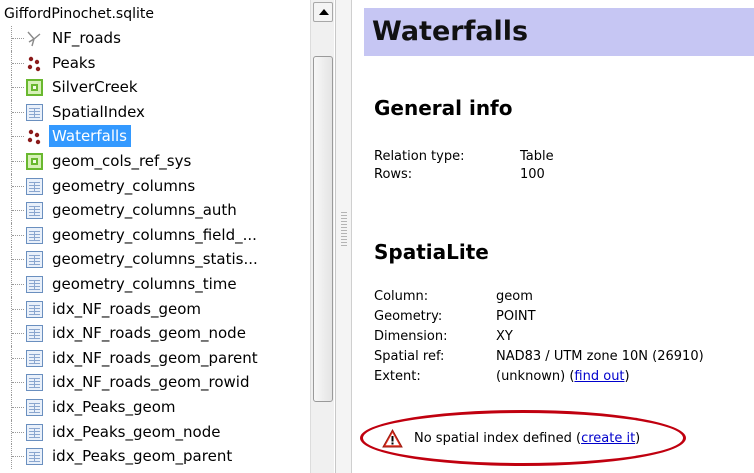  I want to click on find-out-link: find out, so click(599, 376).